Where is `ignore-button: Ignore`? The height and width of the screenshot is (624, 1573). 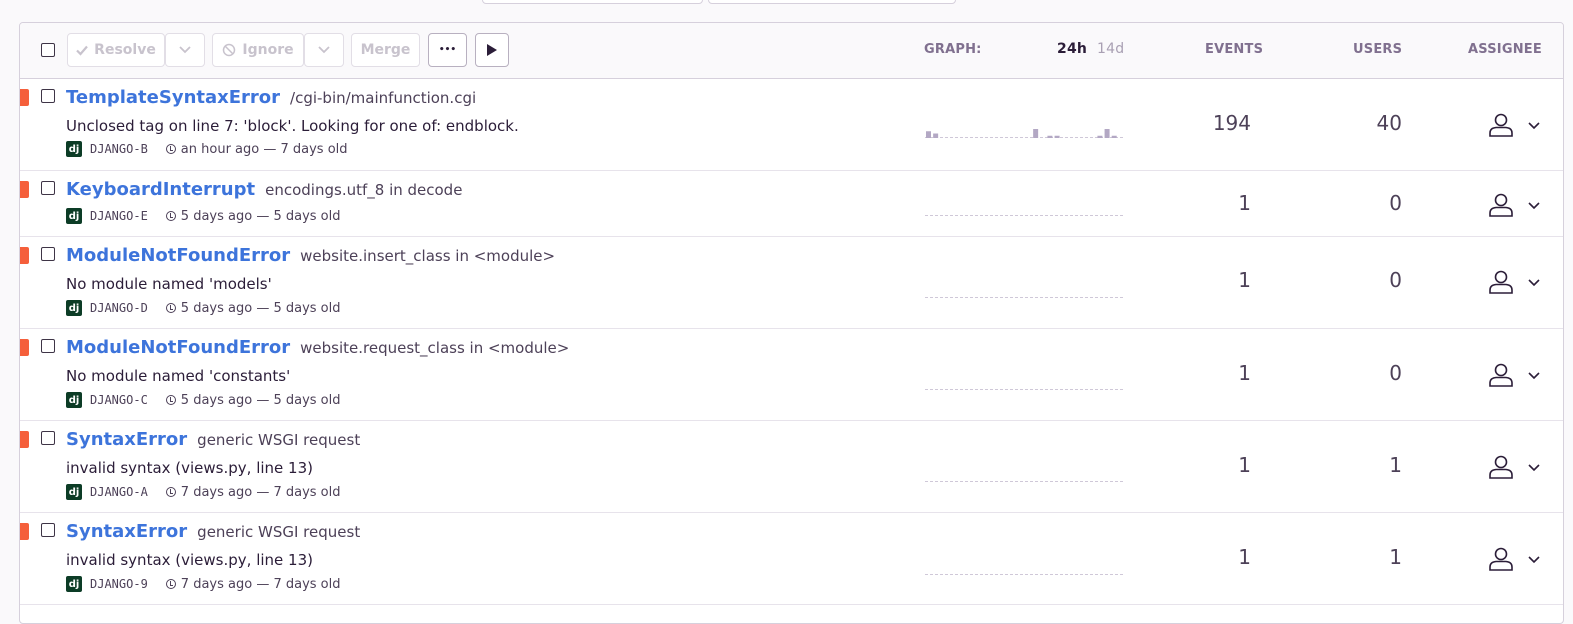 ignore-button: Ignore is located at coordinates (258, 50).